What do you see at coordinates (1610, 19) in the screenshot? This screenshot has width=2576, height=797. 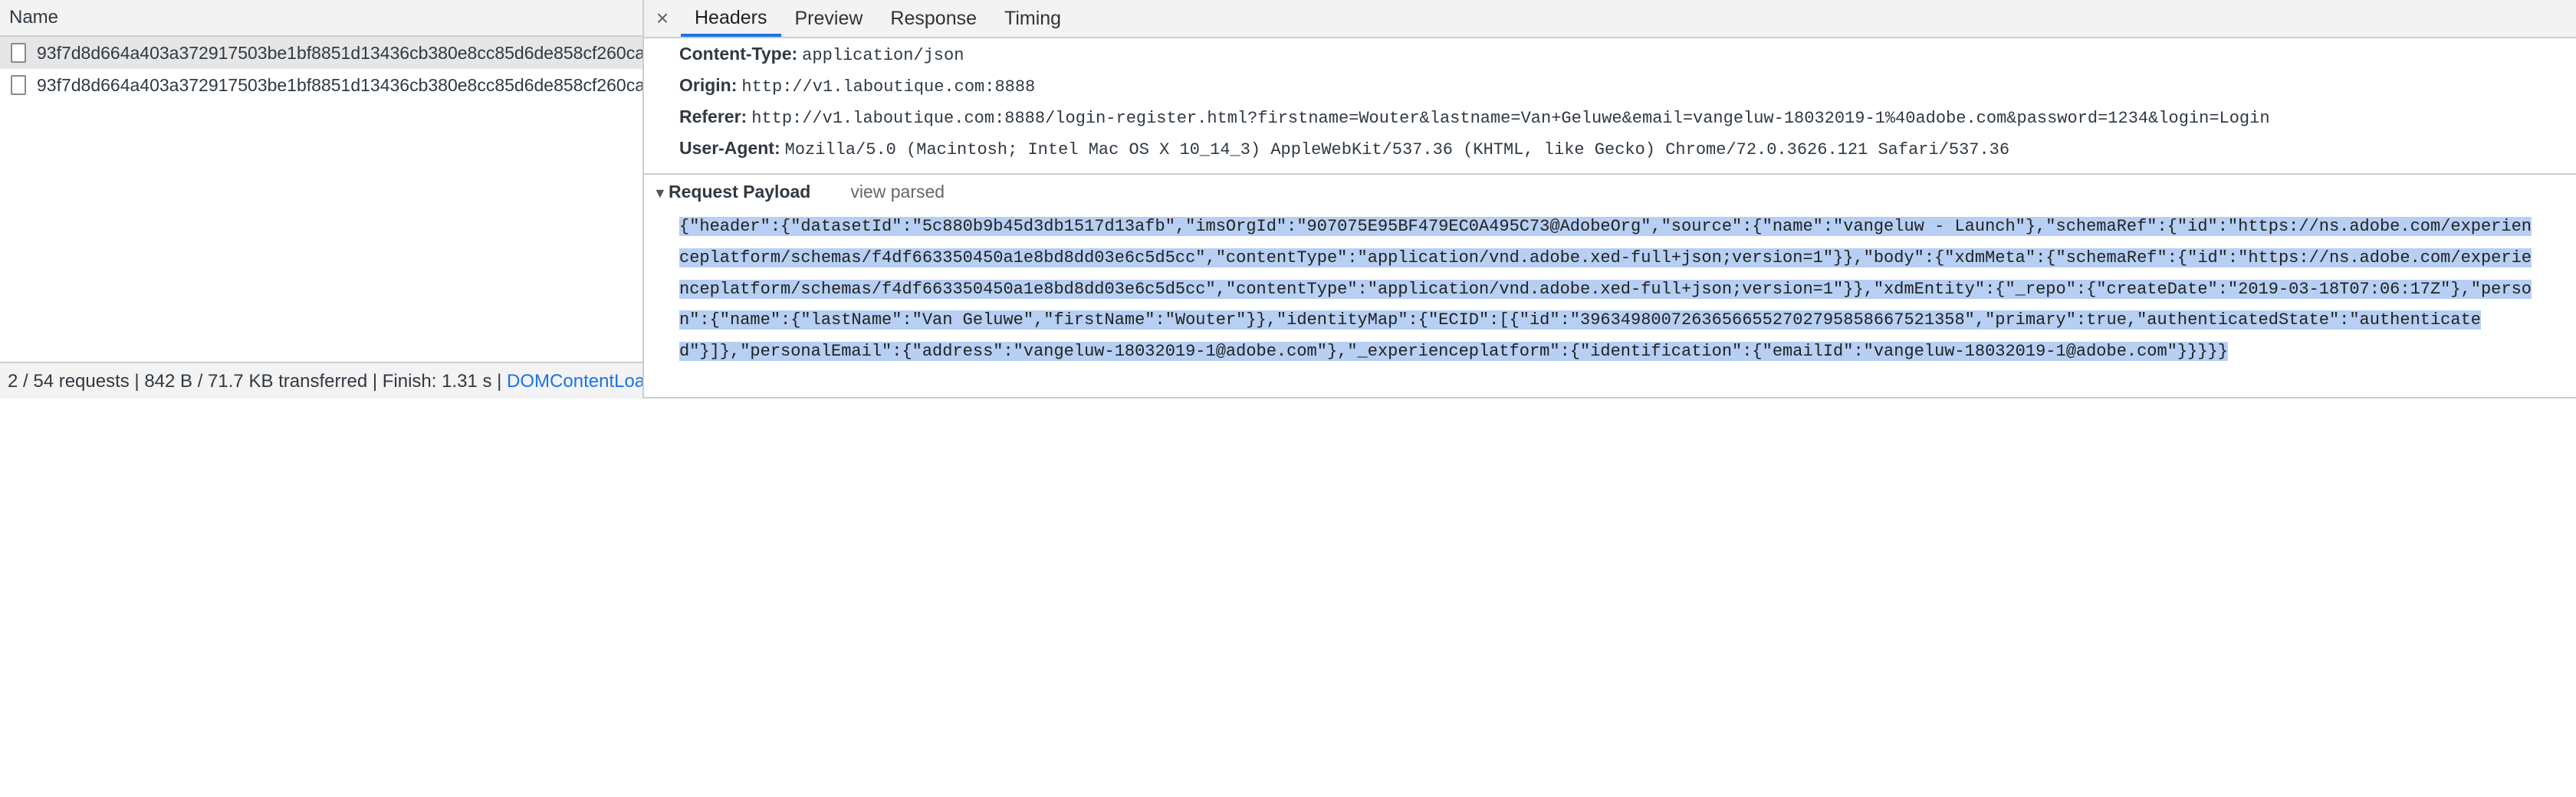 I see `detail-tabs: × Headers Preview Response Timing` at bounding box center [1610, 19].